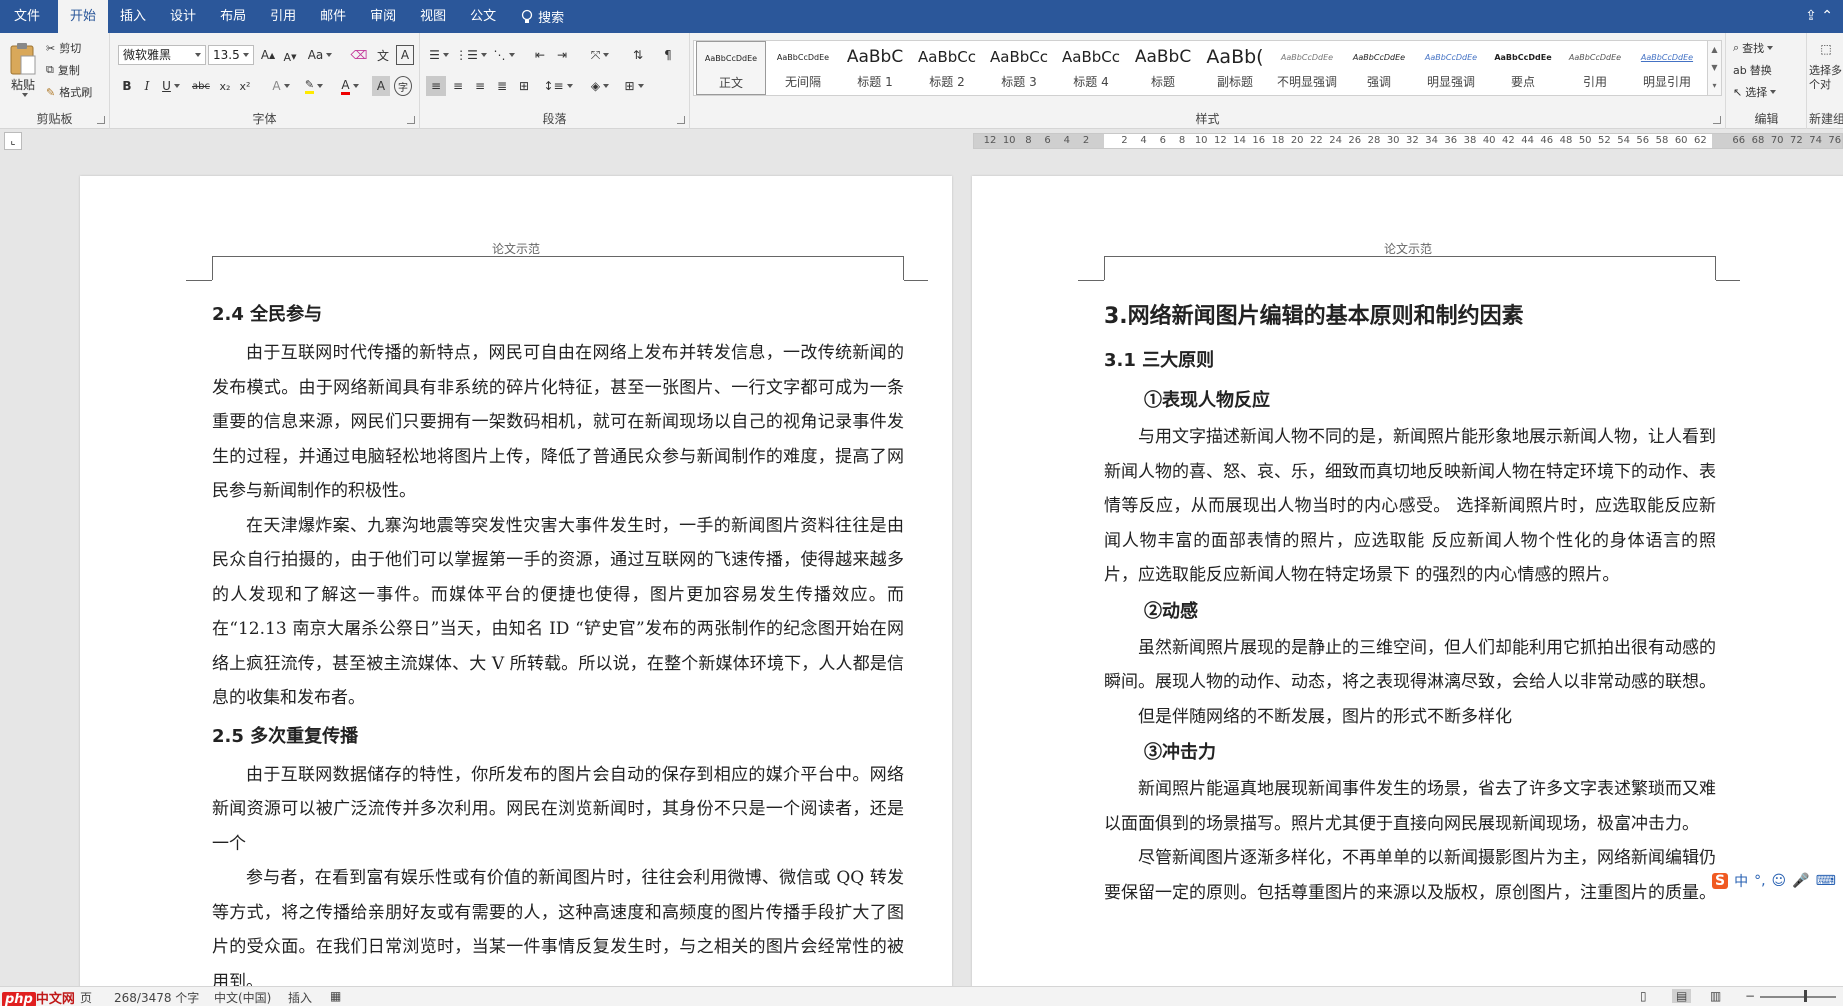 Image resolution: width=1843 pixels, height=1006 pixels. What do you see at coordinates (558, 86) in the screenshot?
I see `line-spacing-icon: ↕≡` at bounding box center [558, 86].